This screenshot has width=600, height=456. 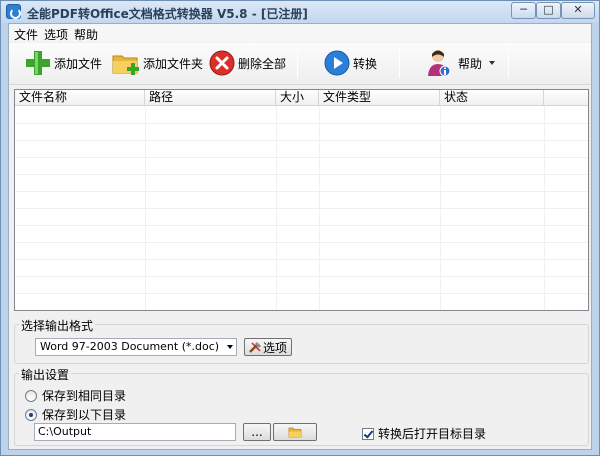 I want to click on menu-help: 帮助, so click(x=86, y=34).